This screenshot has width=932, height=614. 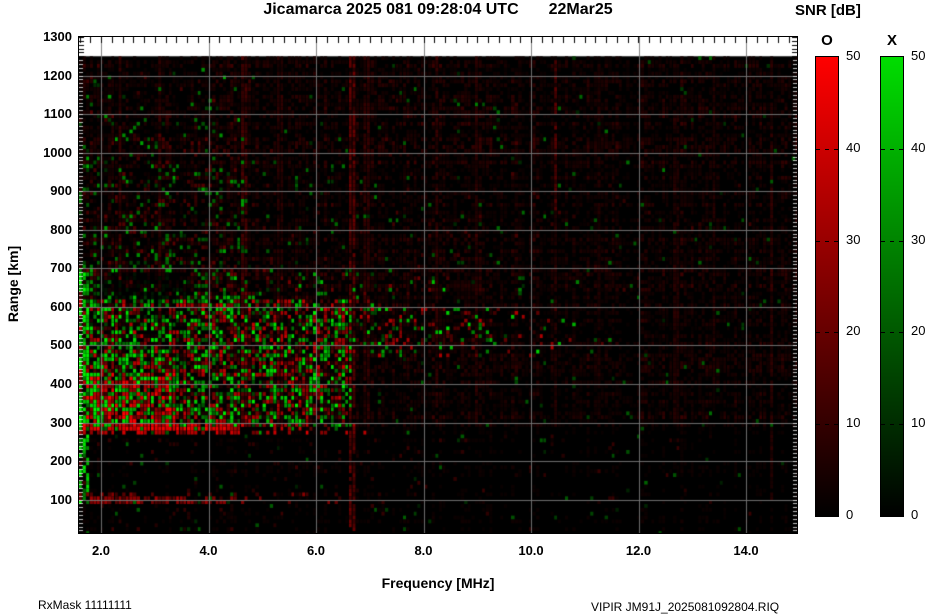 What do you see at coordinates (61, 422) in the screenshot?
I see `y-tick-label: 300` at bounding box center [61, 422].